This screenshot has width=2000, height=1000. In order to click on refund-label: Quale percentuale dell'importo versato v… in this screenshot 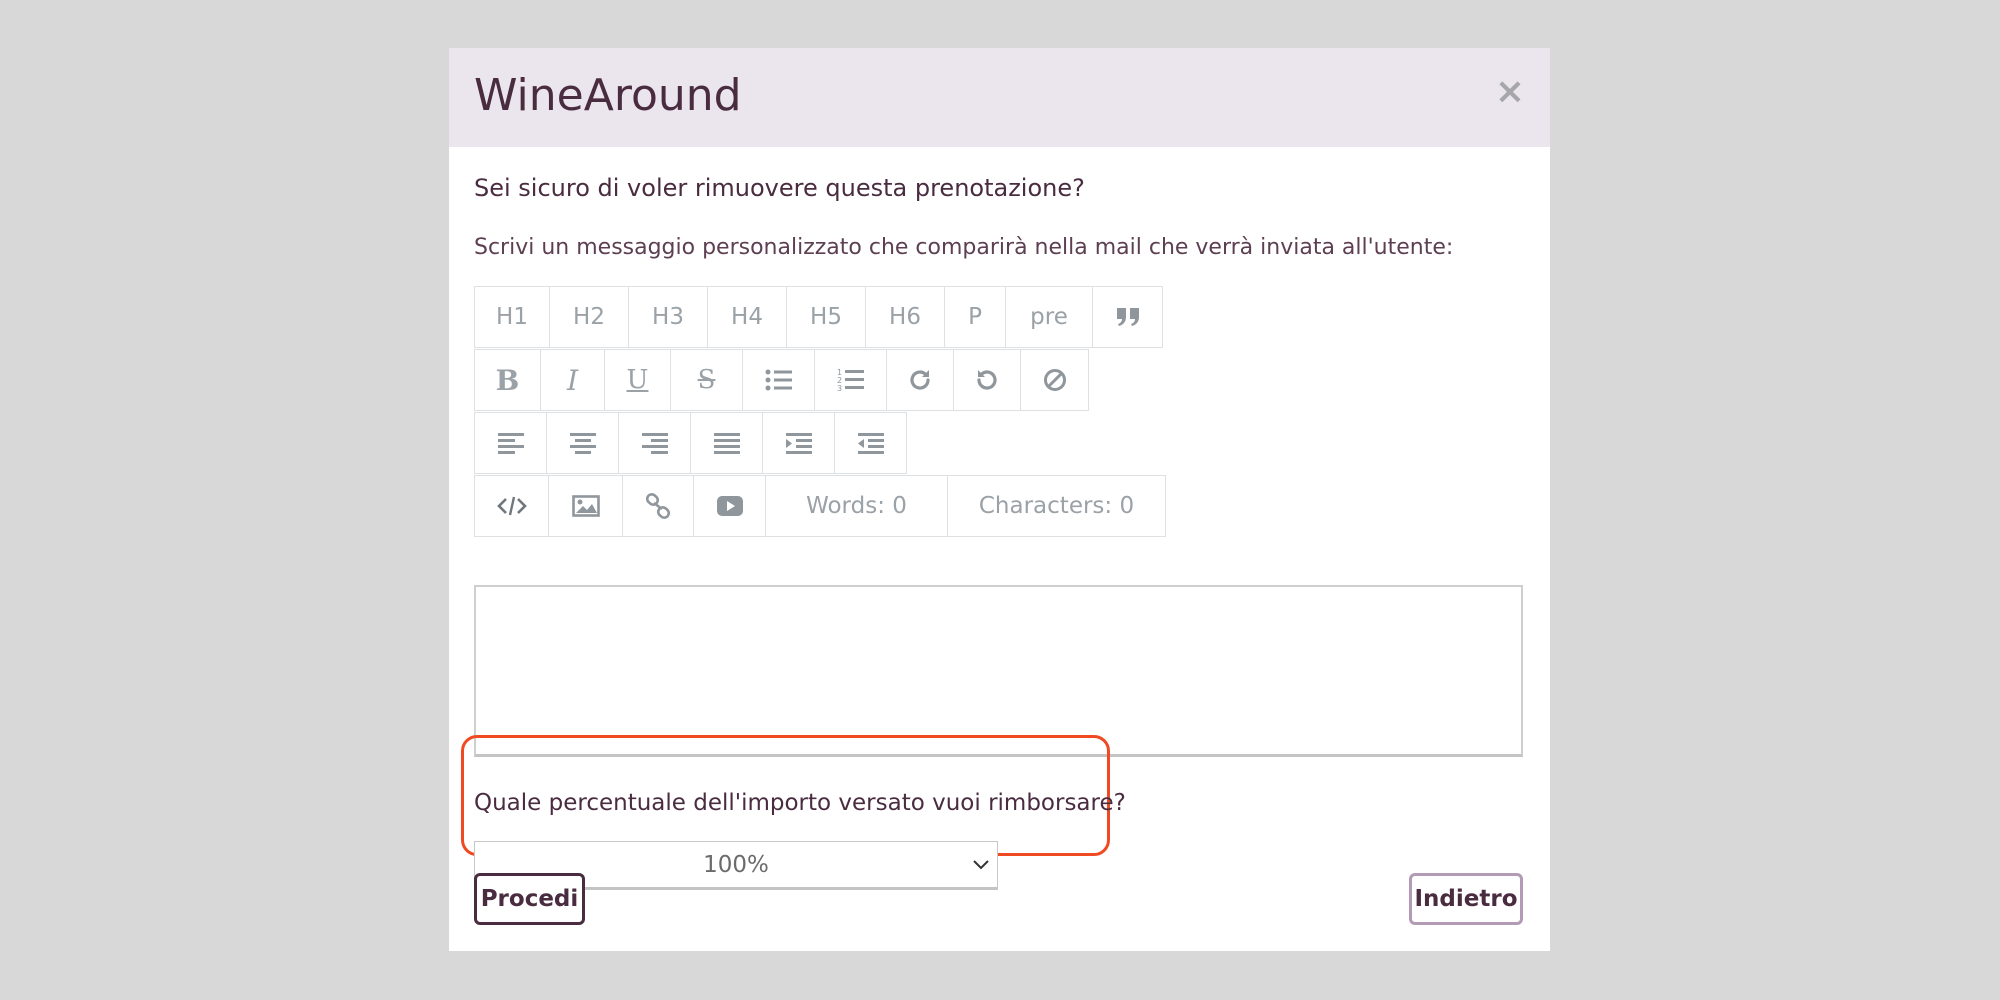, I will do `click(800, 803)`.